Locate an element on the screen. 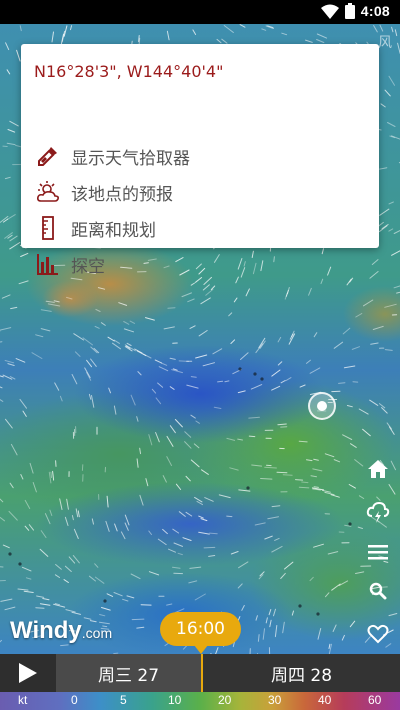  popup-coordinates: N16°28'3", W144°40'4" is located at coordinates (129, 71).